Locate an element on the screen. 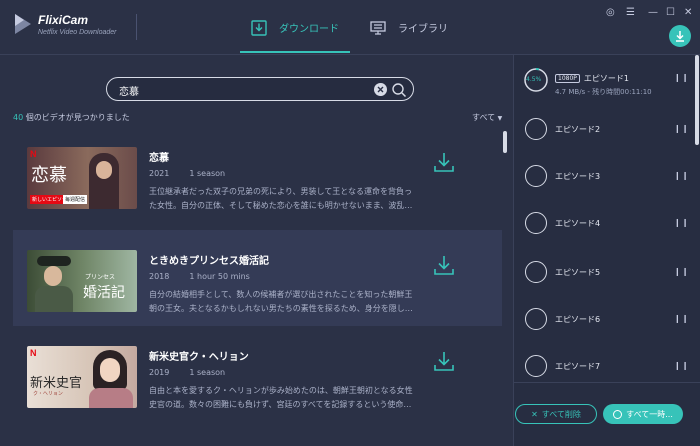  episode-item-2: エピソード2 ❙❙ is located at coordinates (607, 136).